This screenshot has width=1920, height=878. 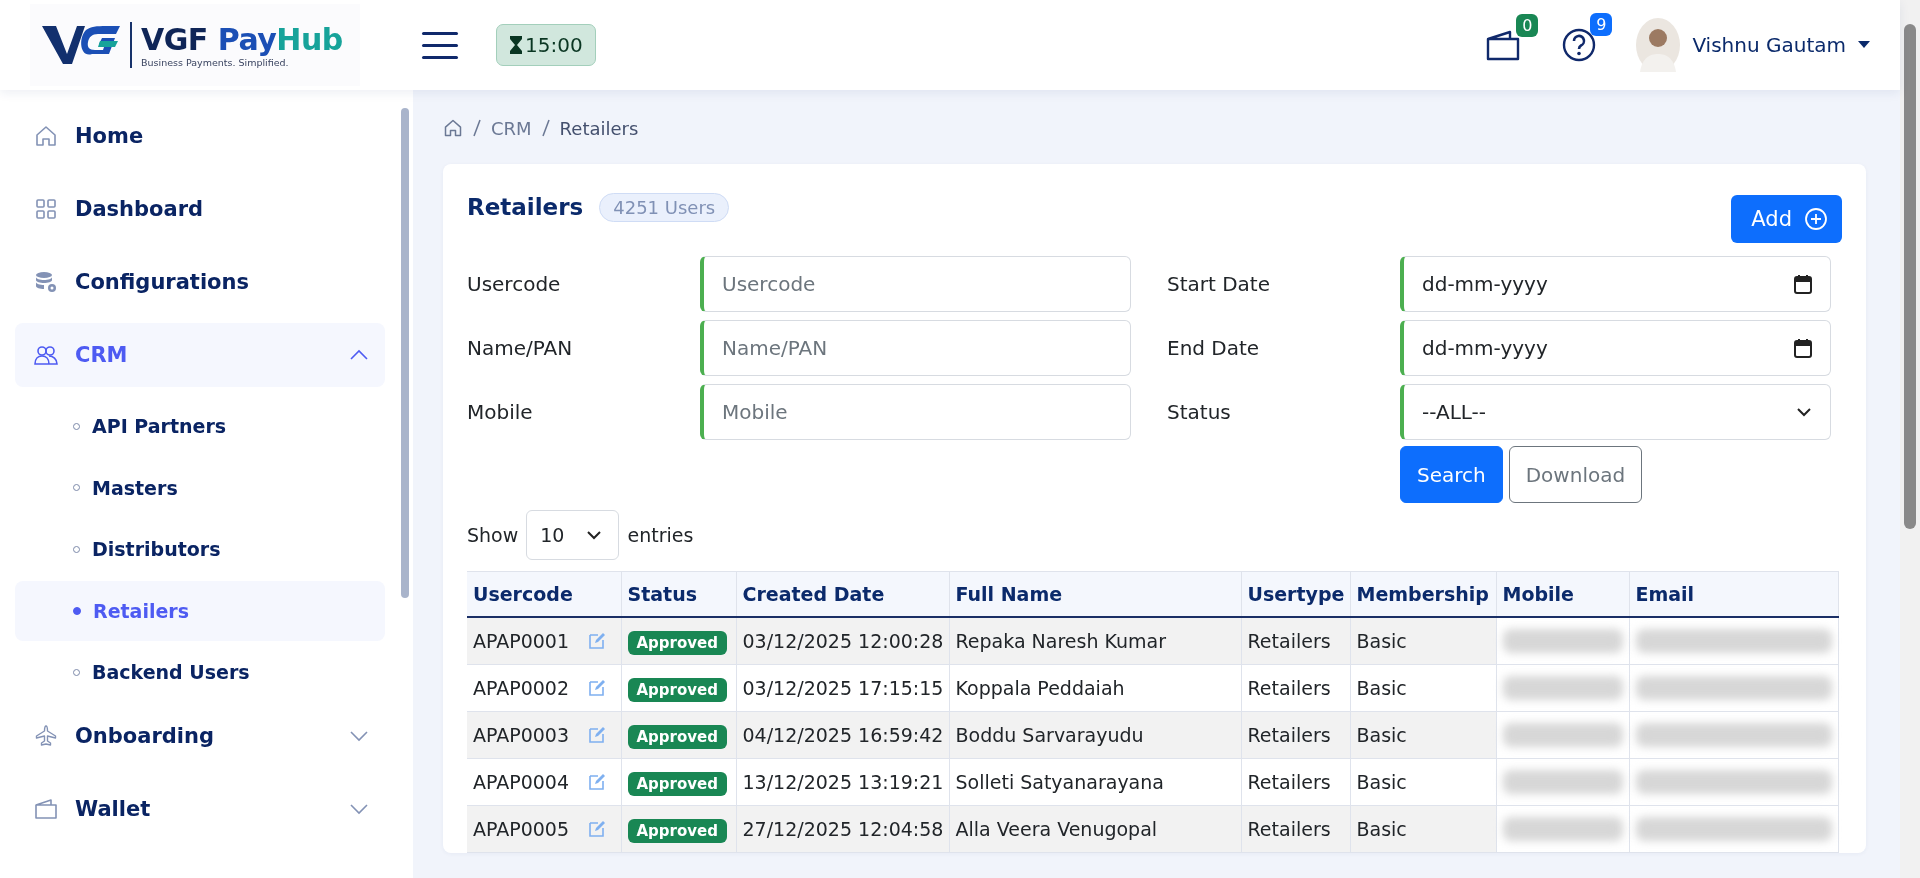 I want to click on avatar, so click(x=1658, y=45).